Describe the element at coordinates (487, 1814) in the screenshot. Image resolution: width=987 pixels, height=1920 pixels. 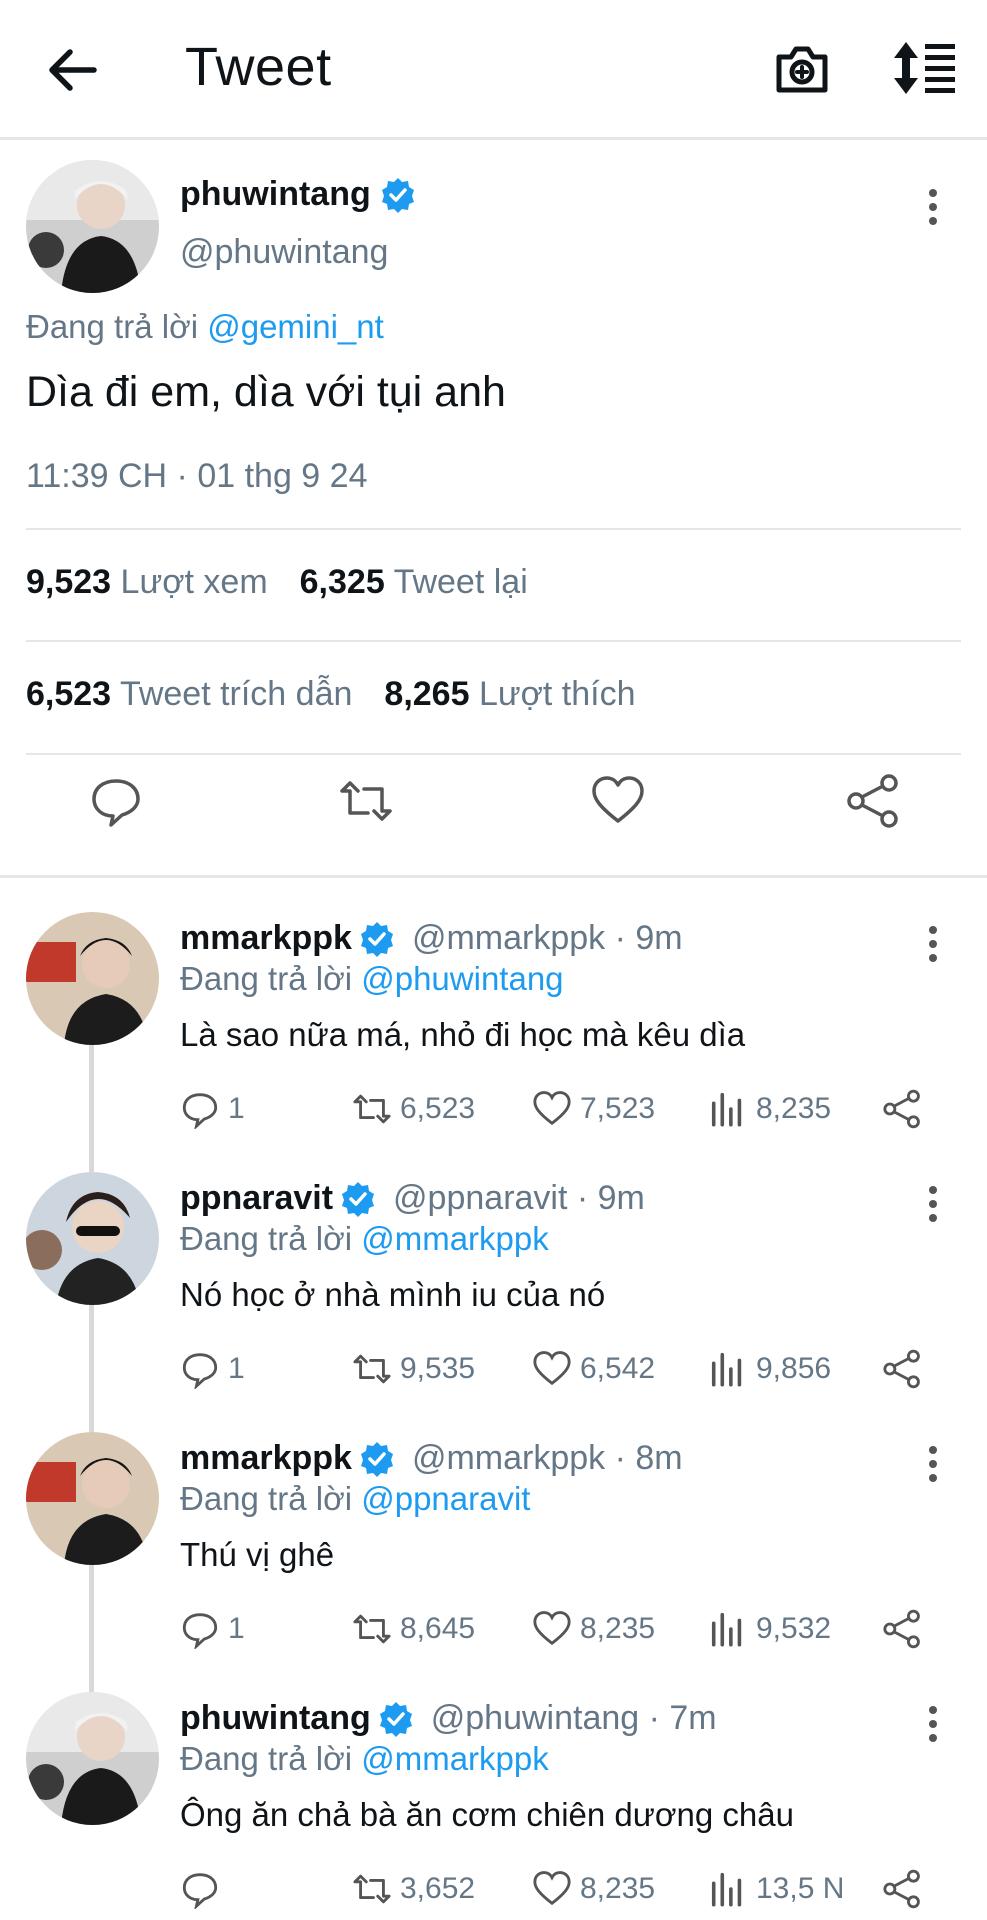
I see `tweet-text: Ông ăn chả bà ăn cơm chiên dương châu` at that location.